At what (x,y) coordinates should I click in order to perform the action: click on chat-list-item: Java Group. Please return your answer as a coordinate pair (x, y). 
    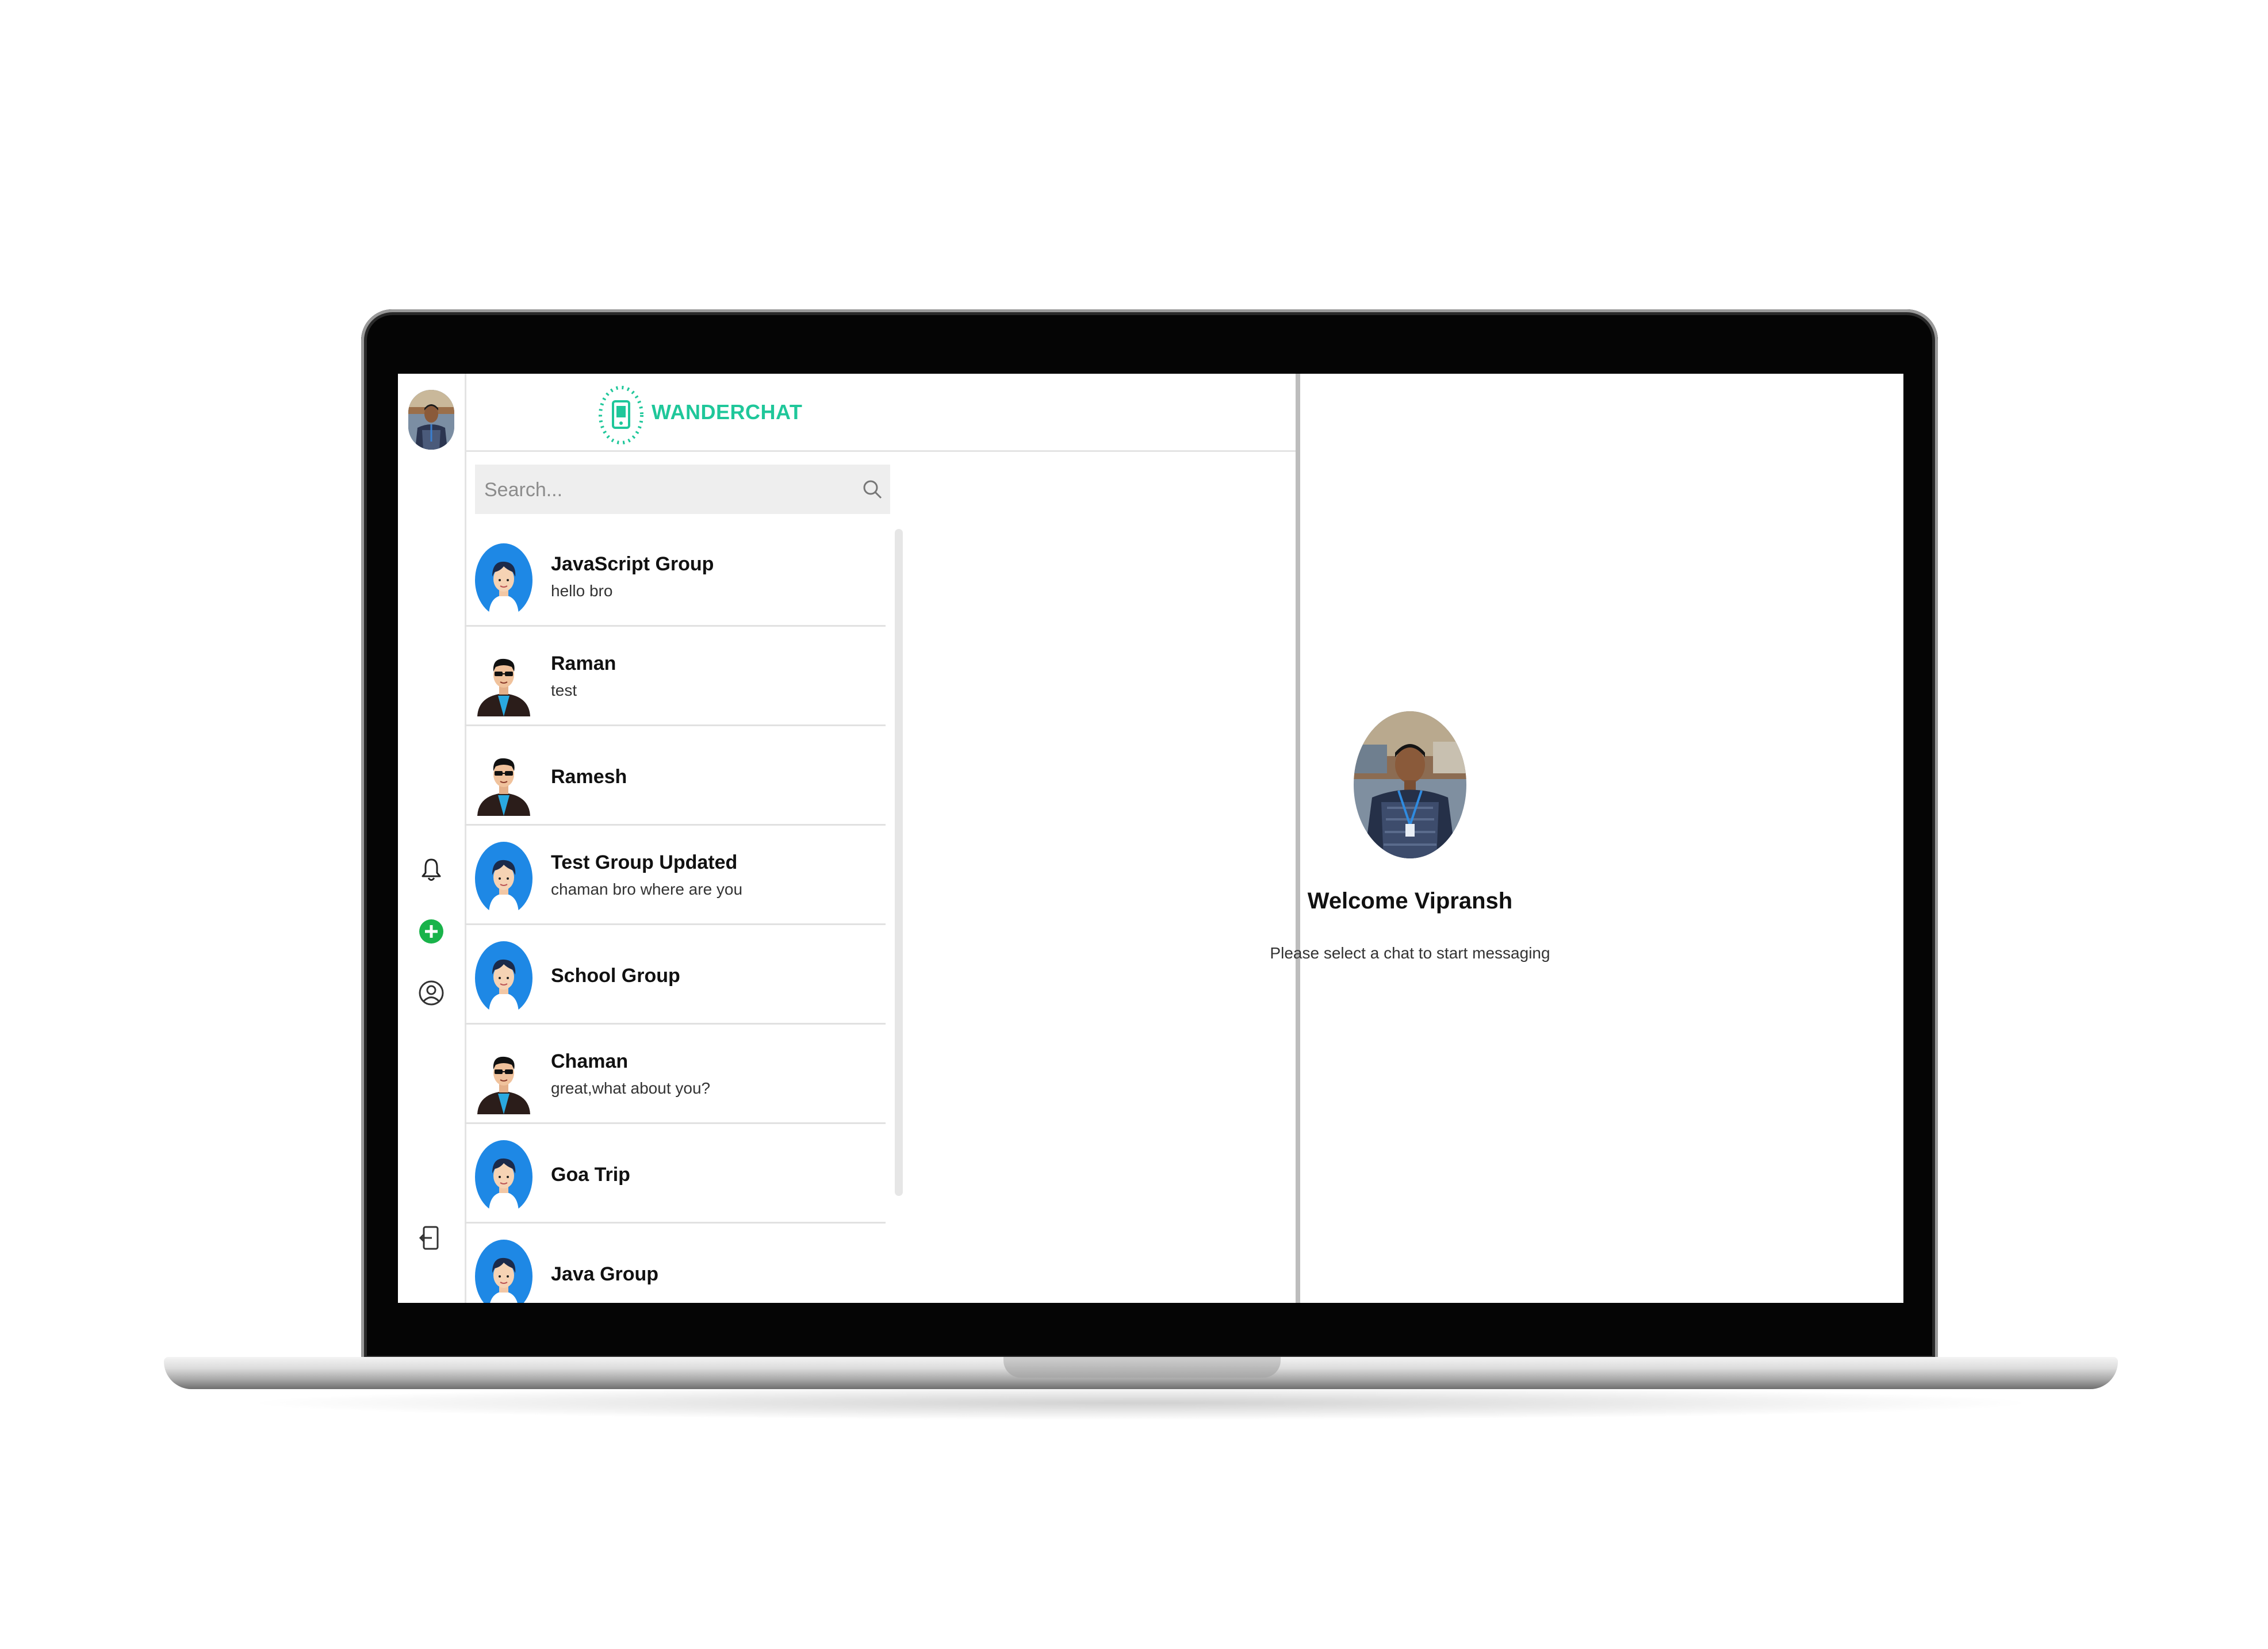
    Looking at the image, I should click on (675, 1264).